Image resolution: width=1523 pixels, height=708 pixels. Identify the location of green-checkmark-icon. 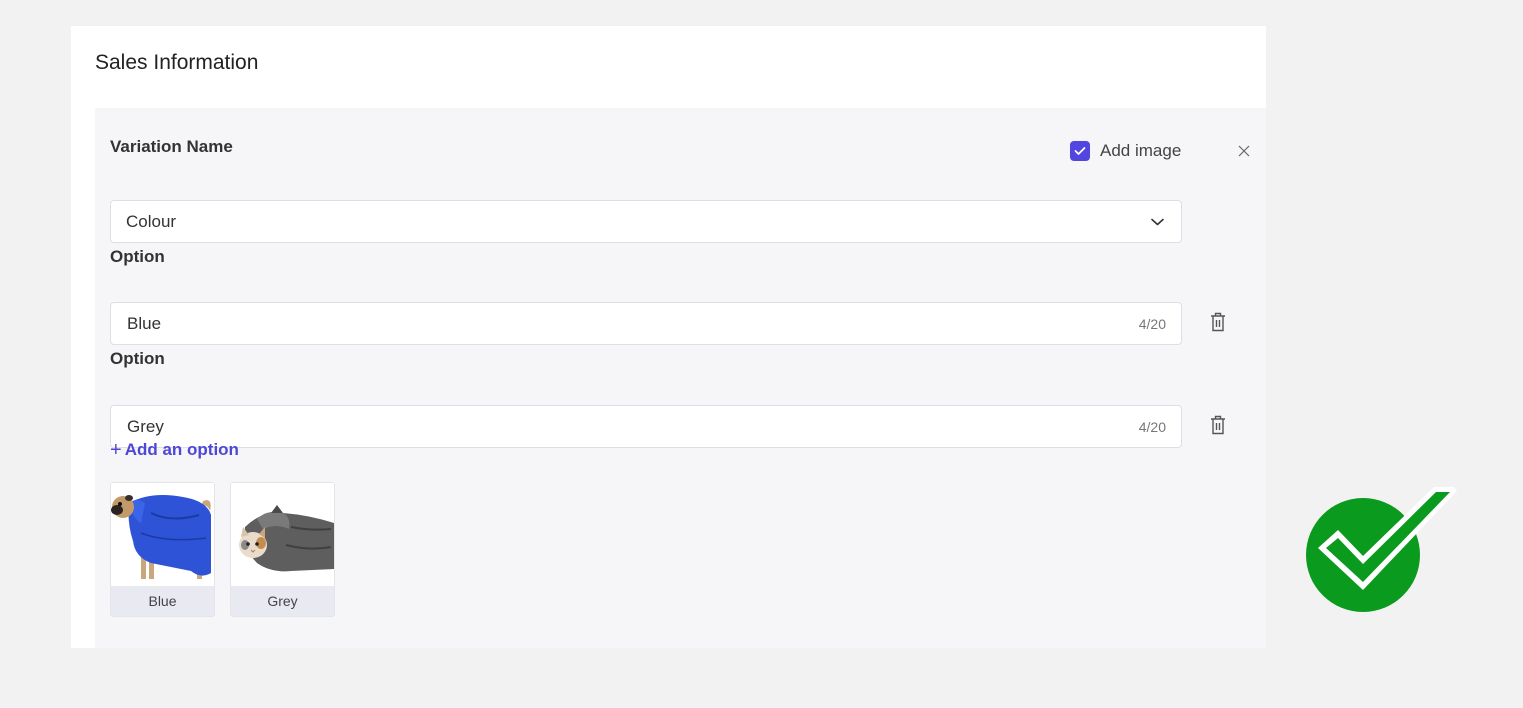
(1381, 549).